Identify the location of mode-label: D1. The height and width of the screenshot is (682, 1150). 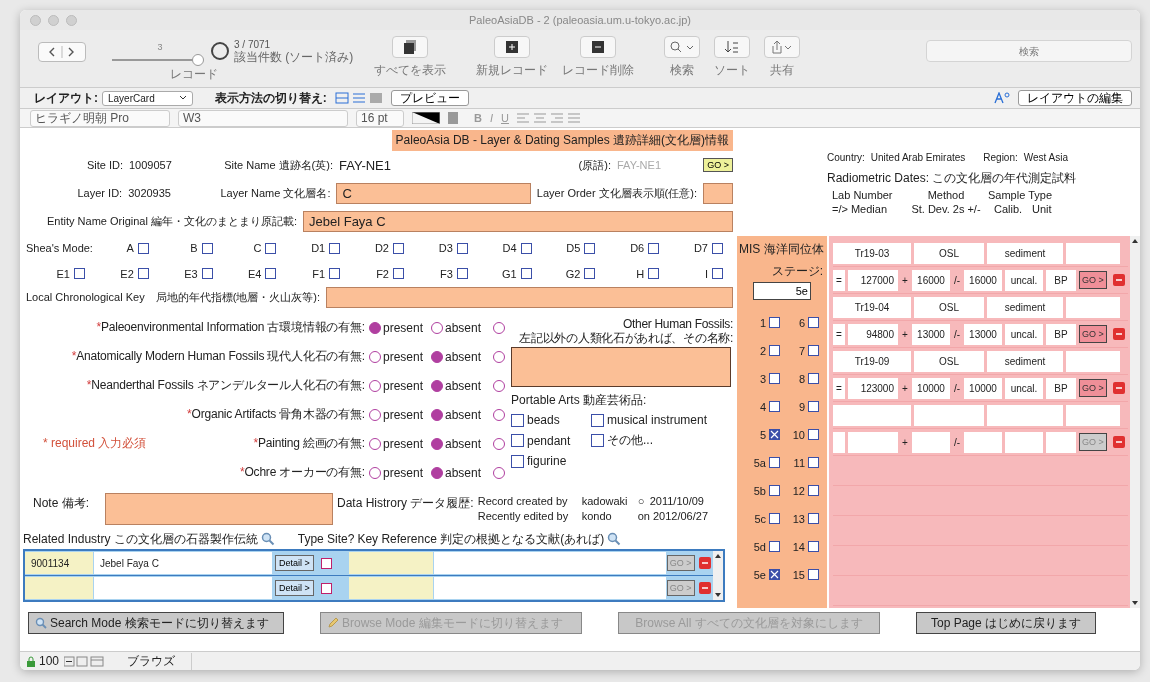
(318, 248).